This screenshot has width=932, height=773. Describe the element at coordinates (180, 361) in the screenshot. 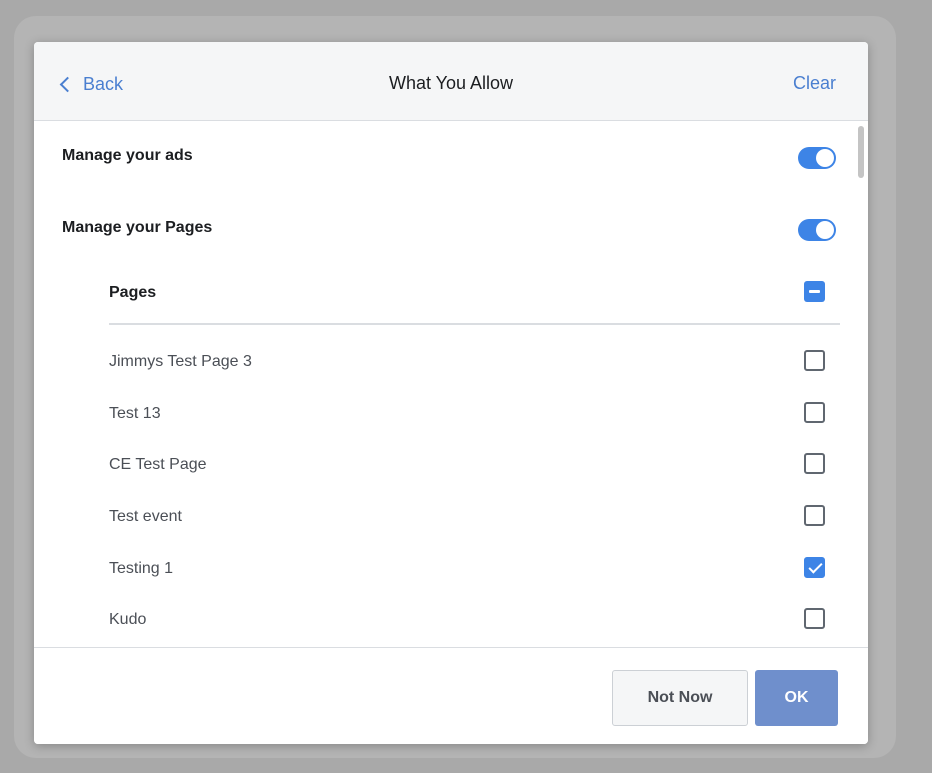

I see `page-label: Jimmys Test Page 3` at that location.